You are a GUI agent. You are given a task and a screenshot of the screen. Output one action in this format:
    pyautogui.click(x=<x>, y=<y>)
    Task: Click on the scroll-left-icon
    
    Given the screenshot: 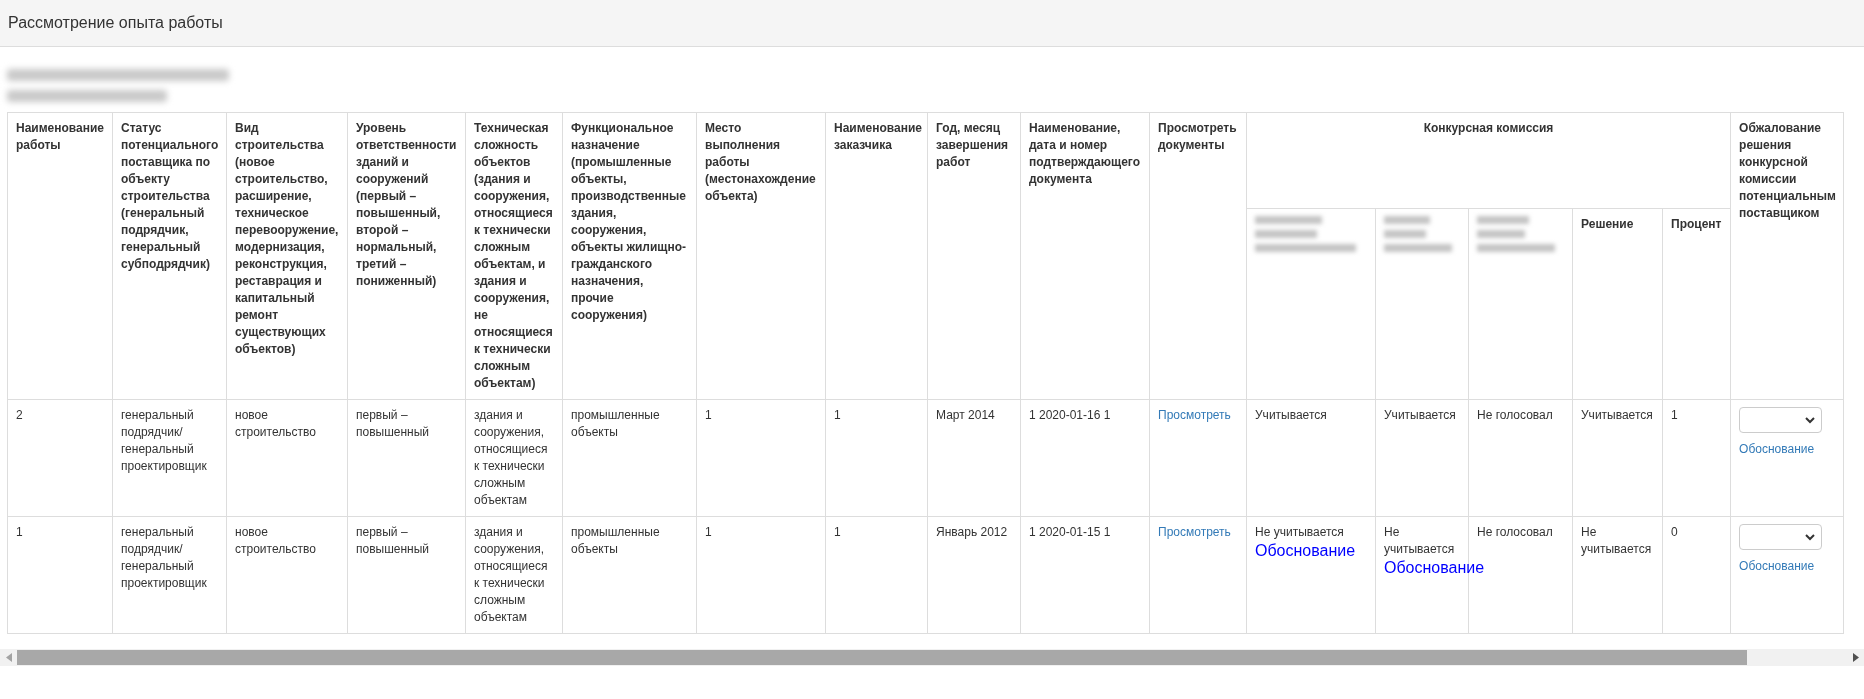 What is the action you would take?
    pyautogui.click(x=8, y=657)
    